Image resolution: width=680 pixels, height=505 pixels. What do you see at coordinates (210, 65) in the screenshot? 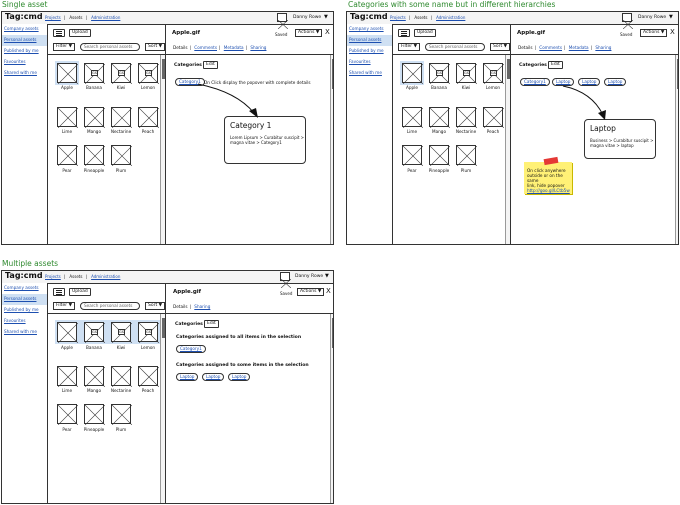
I see `edit-button: Edit` at bounding box center [210, 65].